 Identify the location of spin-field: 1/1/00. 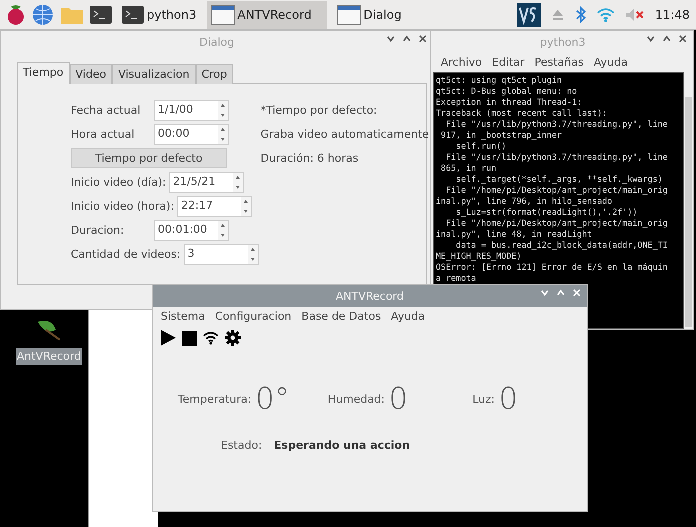
(191, 110).